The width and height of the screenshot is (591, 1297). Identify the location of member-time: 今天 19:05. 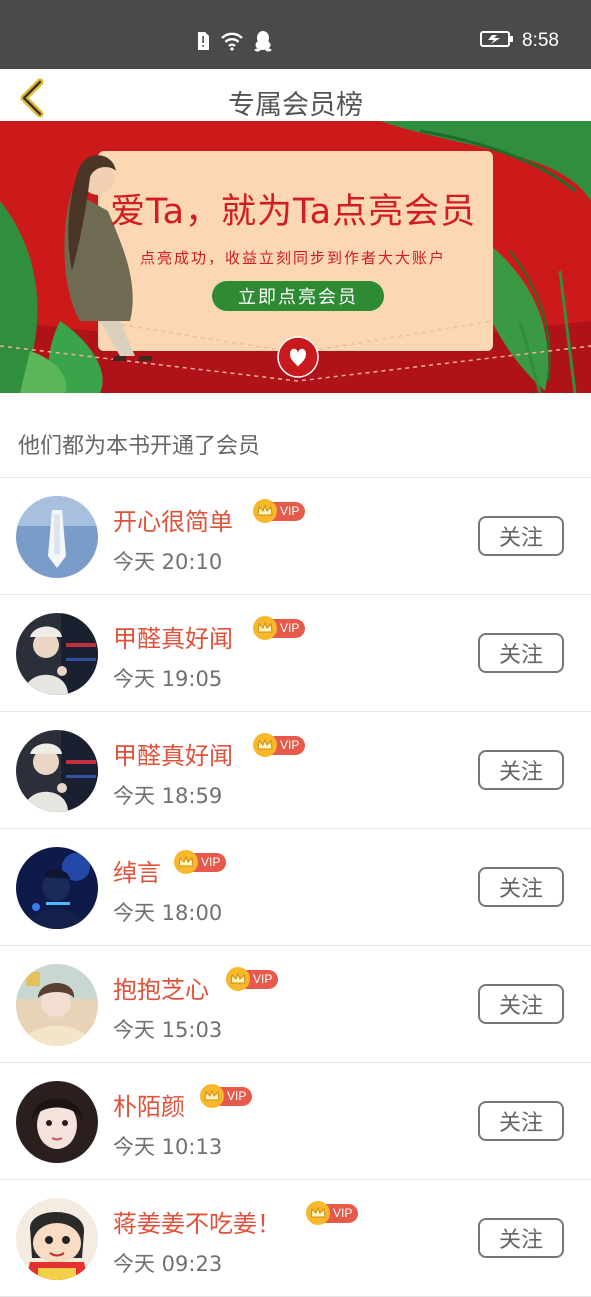
(168, 679).